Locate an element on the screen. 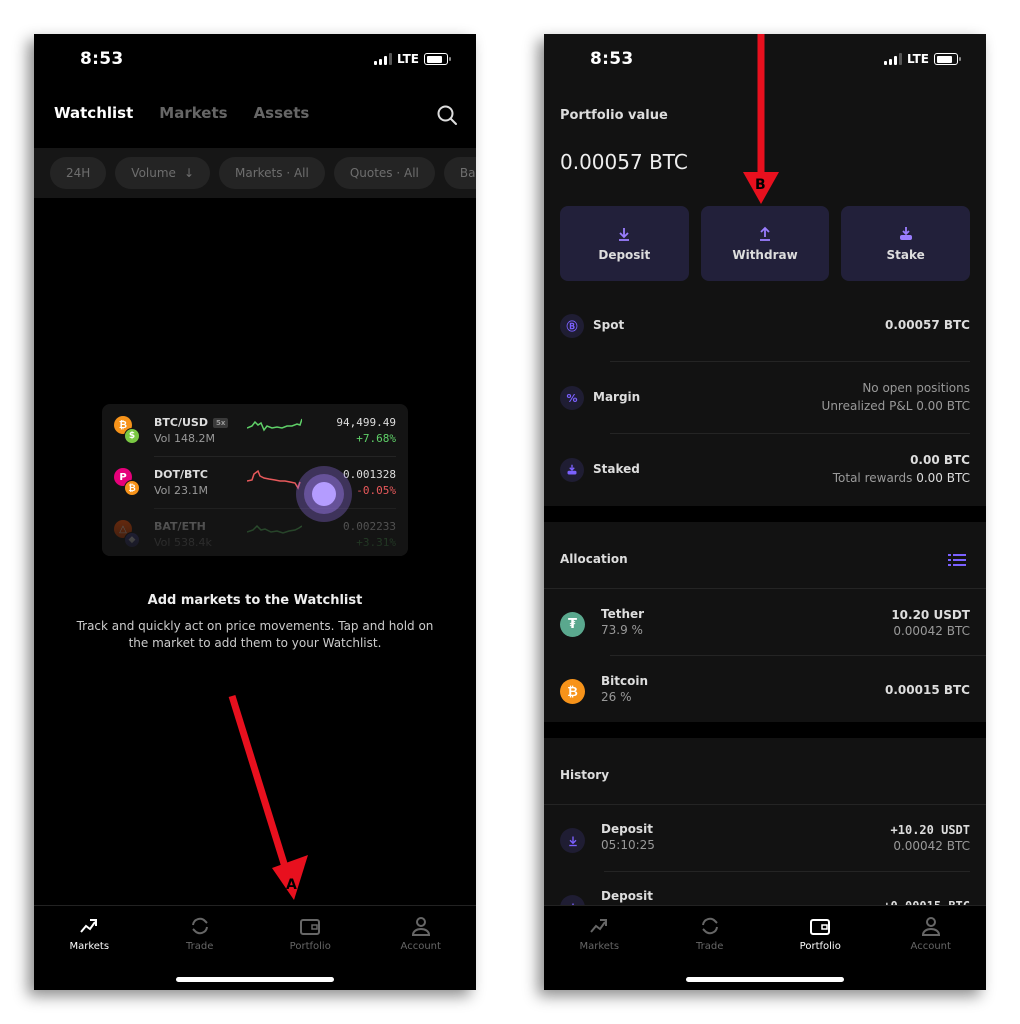 This screenshot has height=1024, width=1020. history-row: Deposit 05:10:25 +10.20 USDT 0.00042 BTC is located at coordinates (765, 848).